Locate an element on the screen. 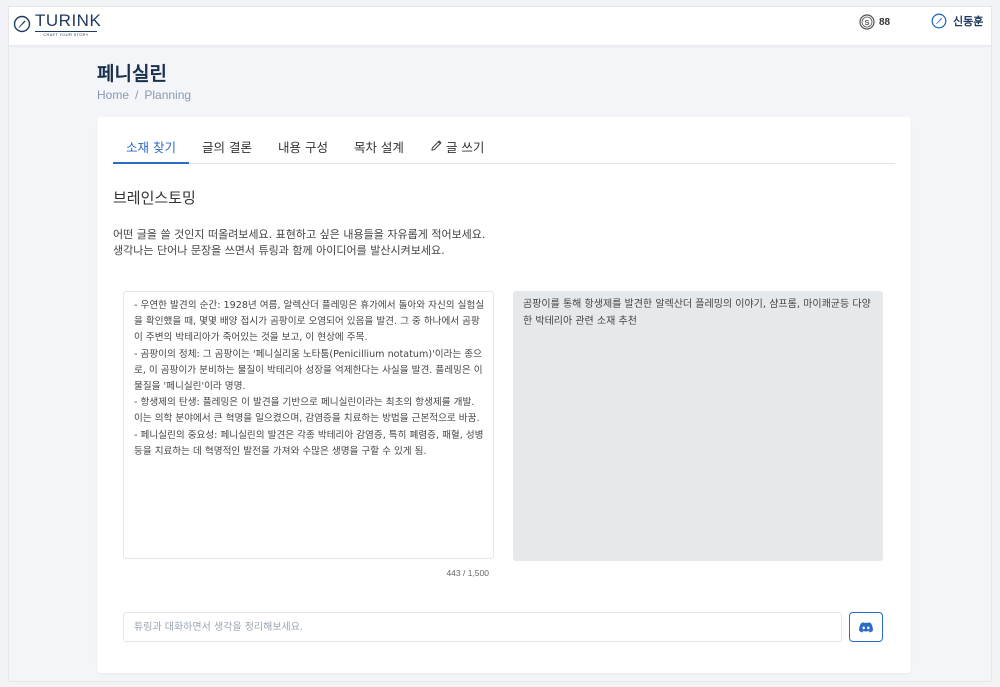  breadcrumb-current: Planning is located at coordinates (168, 95).